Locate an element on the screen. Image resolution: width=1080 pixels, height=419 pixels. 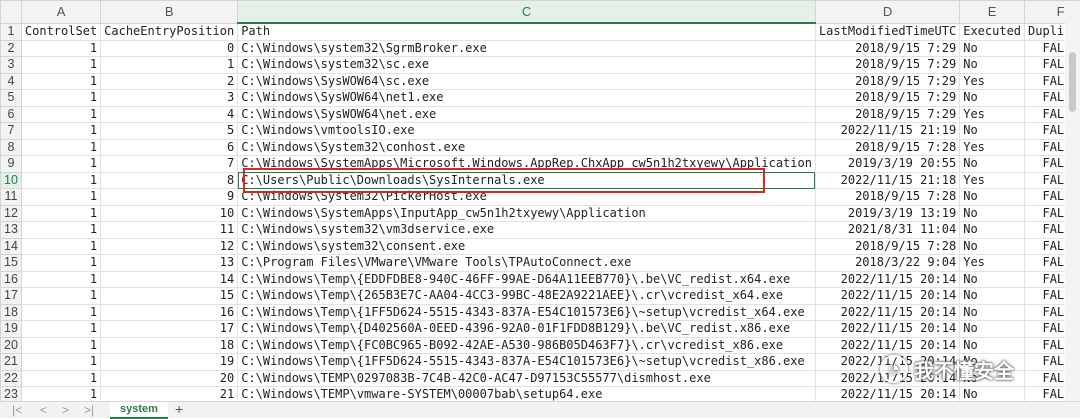
table-cell: C:\Windows\system32\consent.exe is located at coordinates (527, 246).